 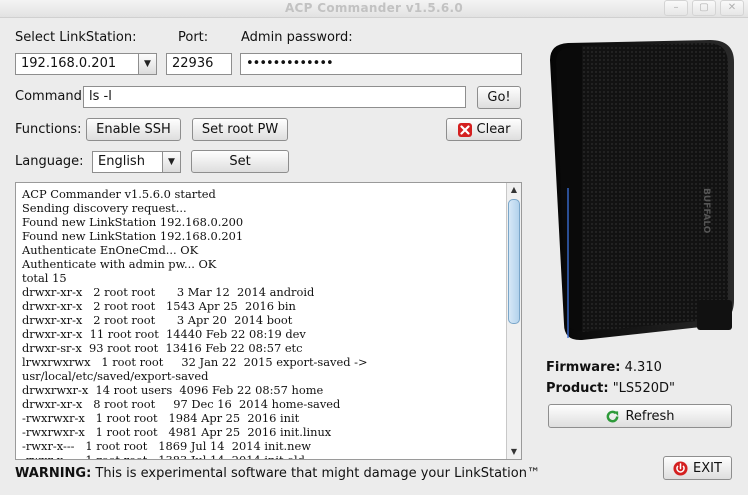 I want to click on refresh-button-label: Refresh, so click(x=650, y=416).